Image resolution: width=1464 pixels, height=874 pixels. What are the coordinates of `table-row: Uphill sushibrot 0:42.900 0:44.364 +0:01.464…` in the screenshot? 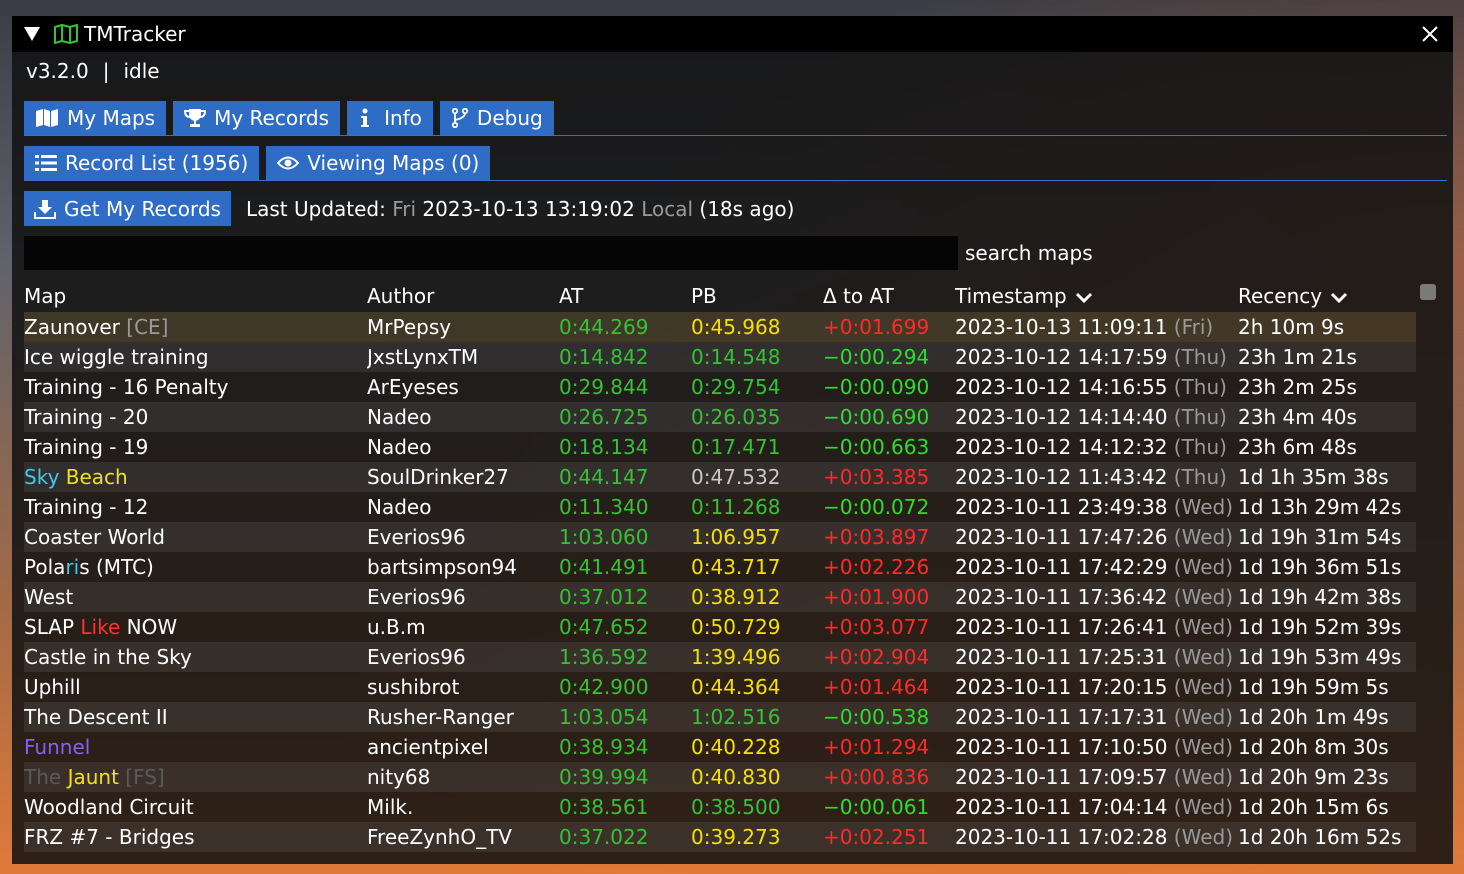 It's located at (720, 687).